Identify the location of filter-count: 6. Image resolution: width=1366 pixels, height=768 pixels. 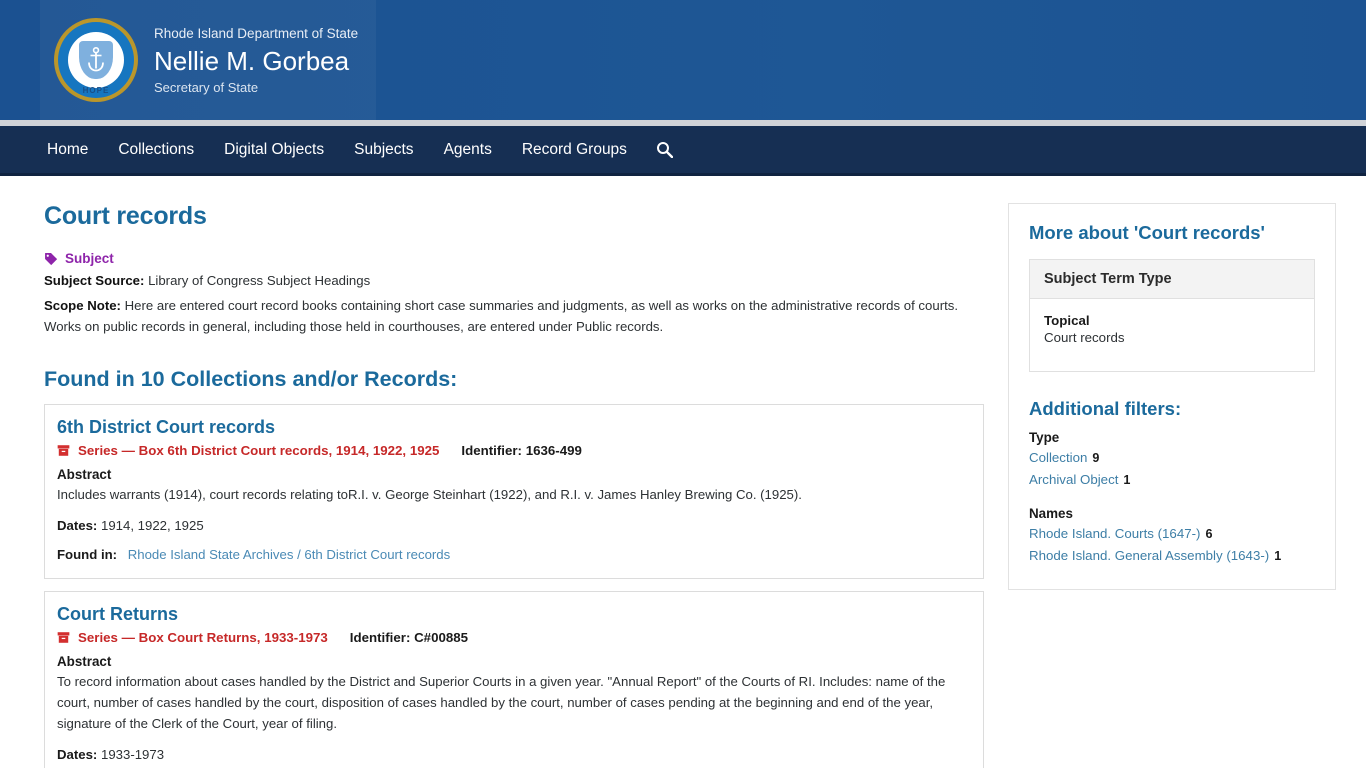
(1209, 533).